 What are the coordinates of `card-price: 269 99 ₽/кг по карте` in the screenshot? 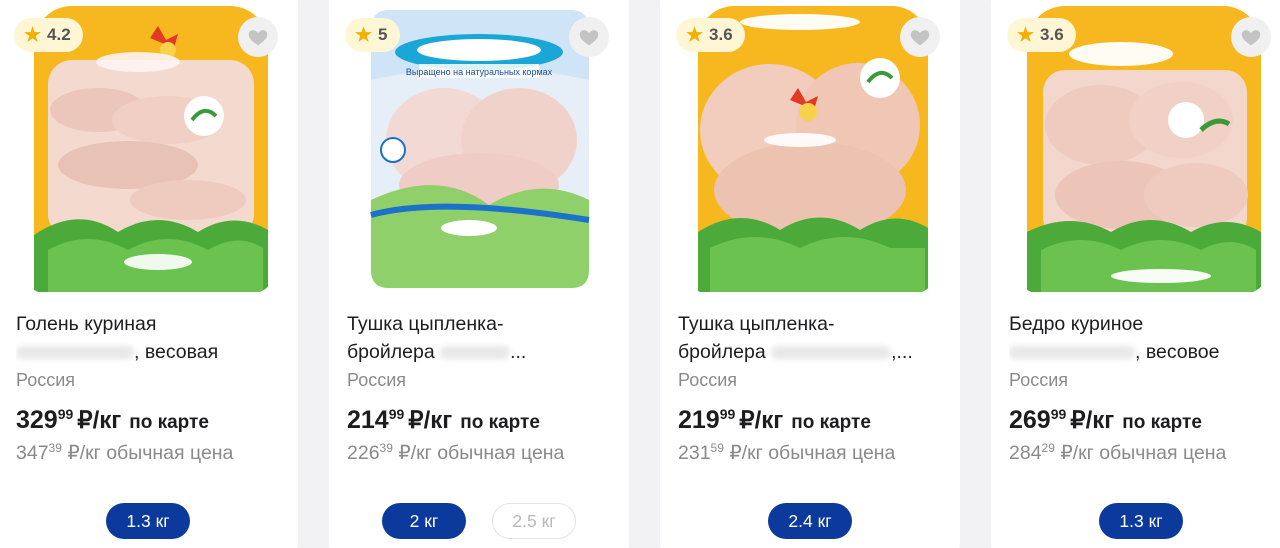 It's located at (1105, 420).